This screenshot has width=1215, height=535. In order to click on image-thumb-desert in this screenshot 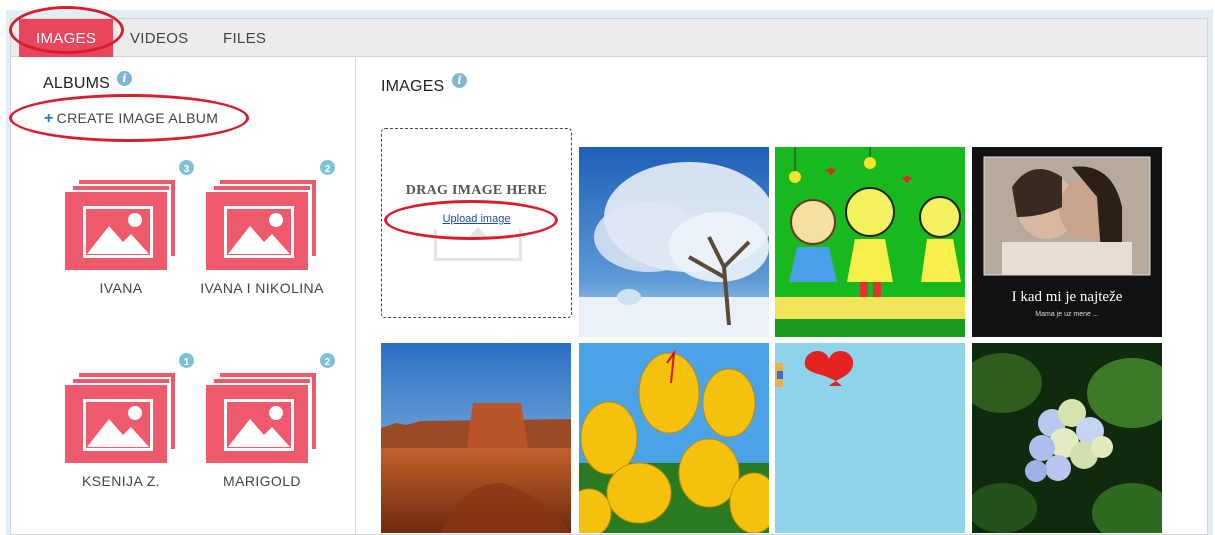, I will do `click(476, 438)`.